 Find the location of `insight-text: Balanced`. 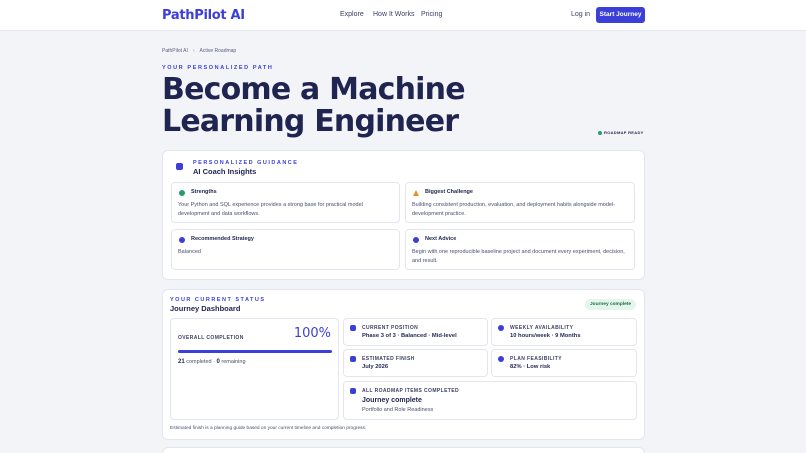

insight-text: Balanced is located at coordinates (189, 252).